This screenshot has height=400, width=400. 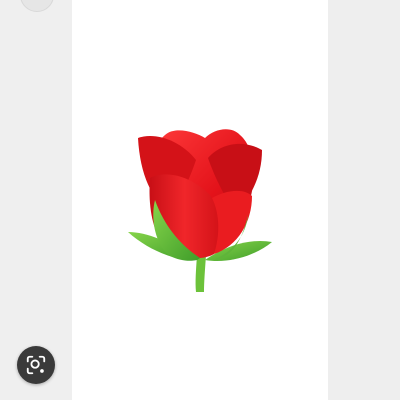 I want to click on visual-search-icon, so click(x=36, y=365).